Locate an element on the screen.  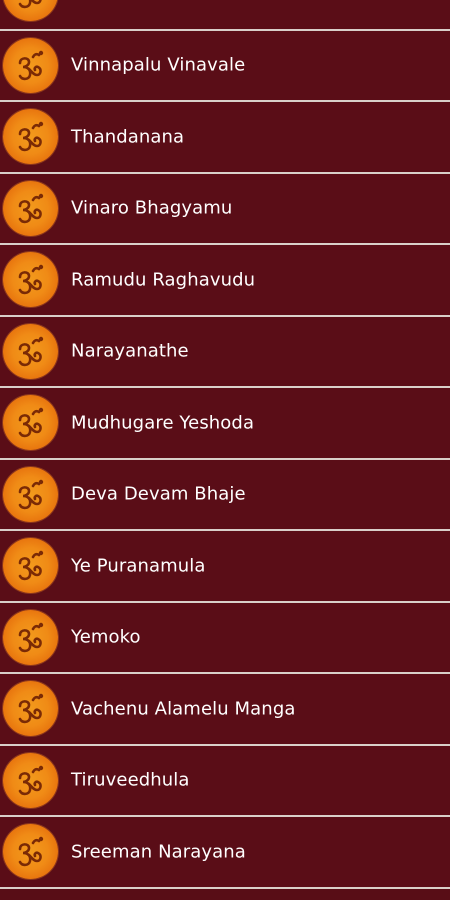
song-title: Vinaro Bhagyamu is located at coordinates (152, 208).